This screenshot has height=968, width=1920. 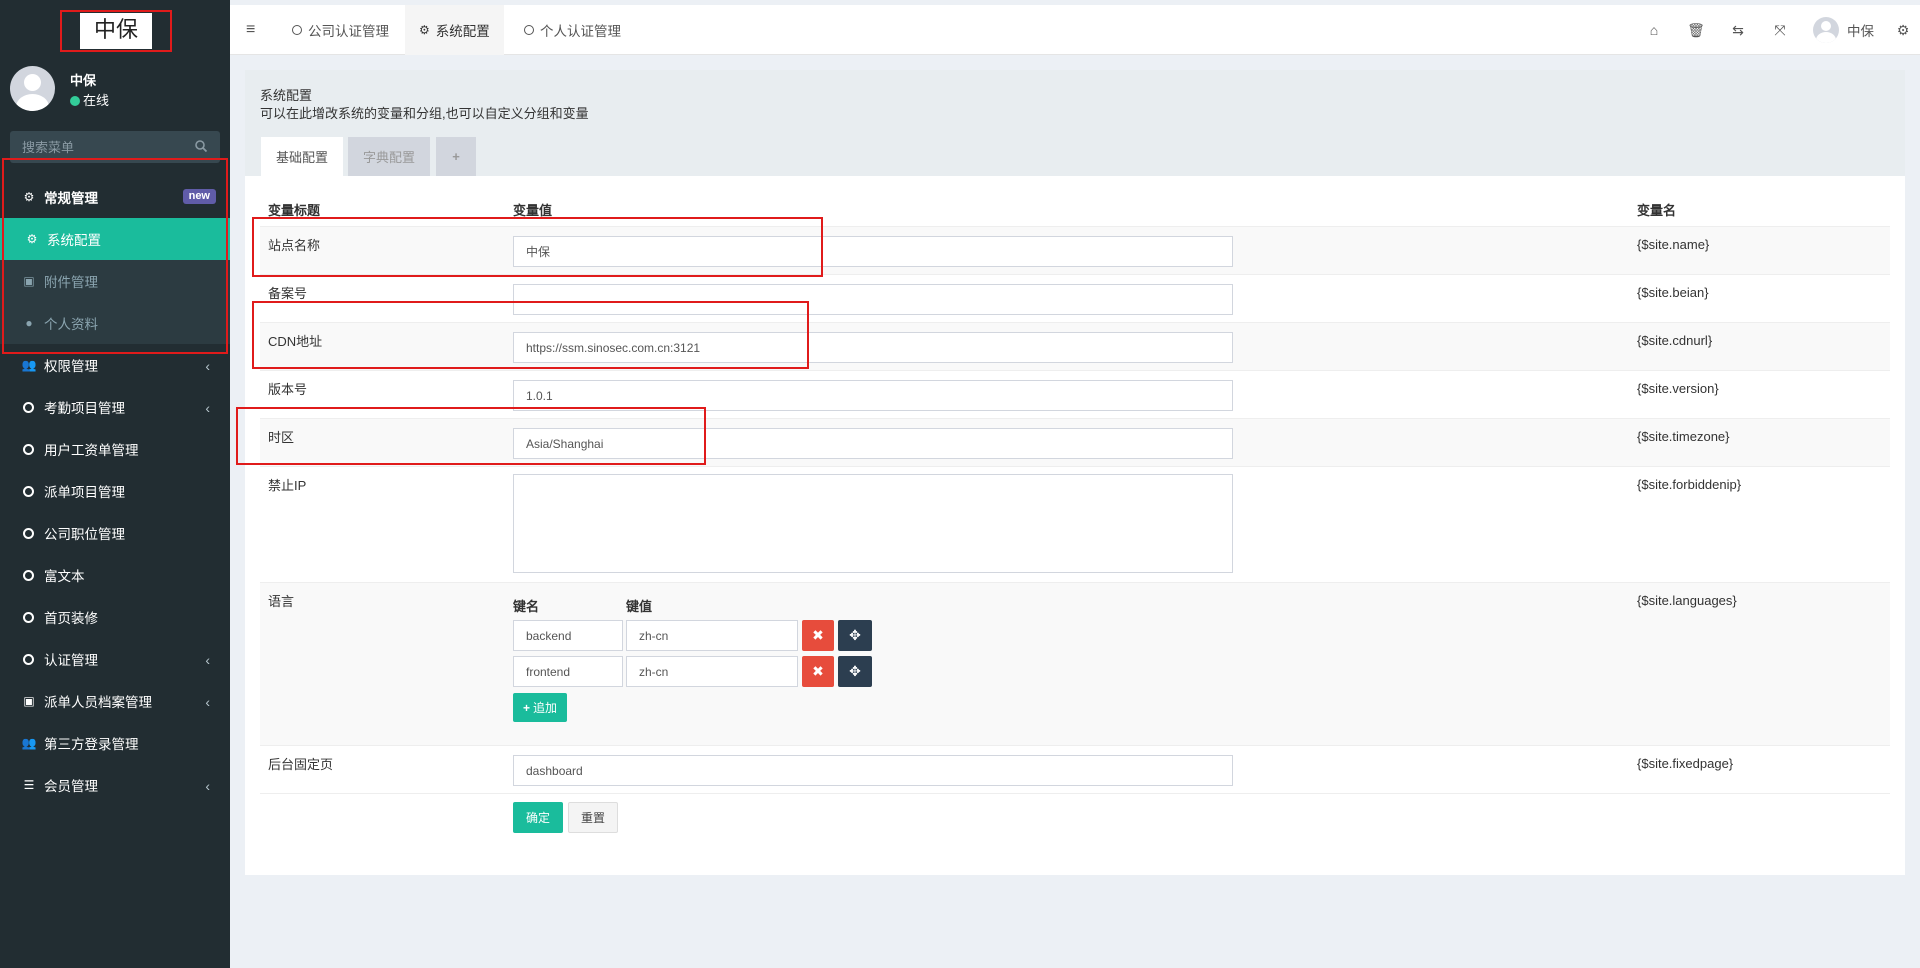 I want to click on key-header: 键名, so click(x=526, y=606).